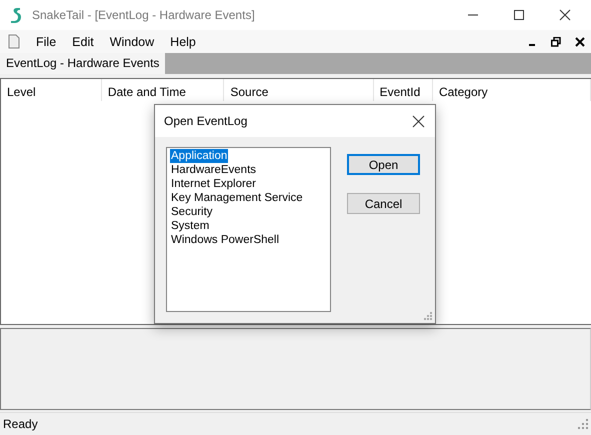  Describe the element at coordinates (192, 212) in the screenshot. I see `list-item: Security` at that location.